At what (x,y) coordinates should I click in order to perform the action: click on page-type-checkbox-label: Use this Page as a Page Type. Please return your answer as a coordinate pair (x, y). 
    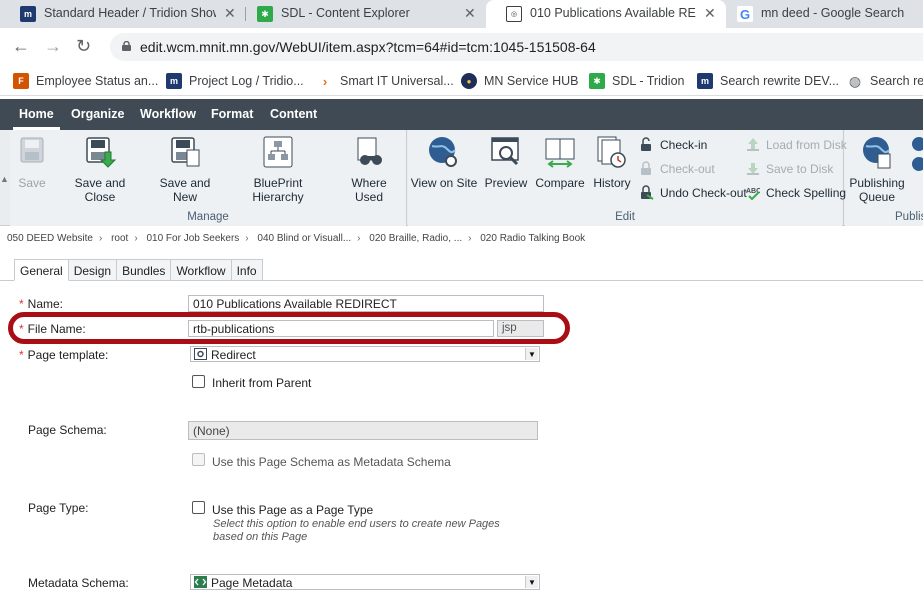
    Looking at the image, I should click on (293, 510).